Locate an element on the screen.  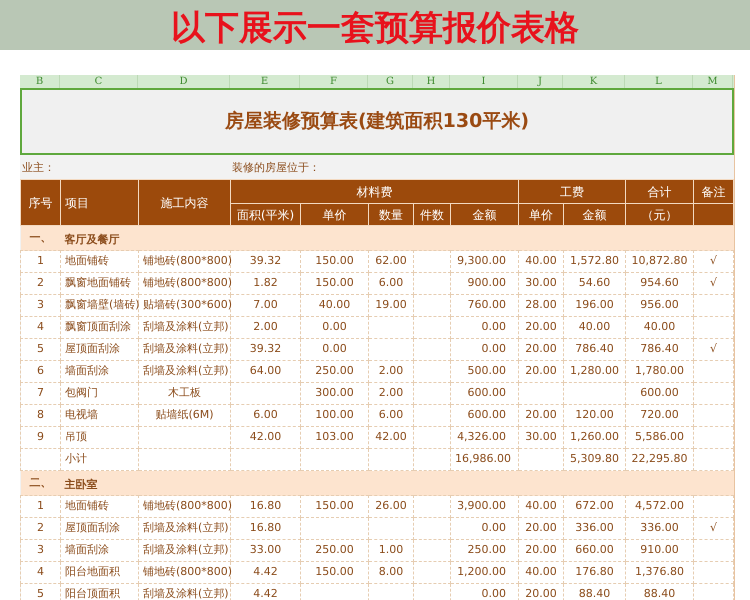
header-cell: 工费 is located at coordinates (572, 192).